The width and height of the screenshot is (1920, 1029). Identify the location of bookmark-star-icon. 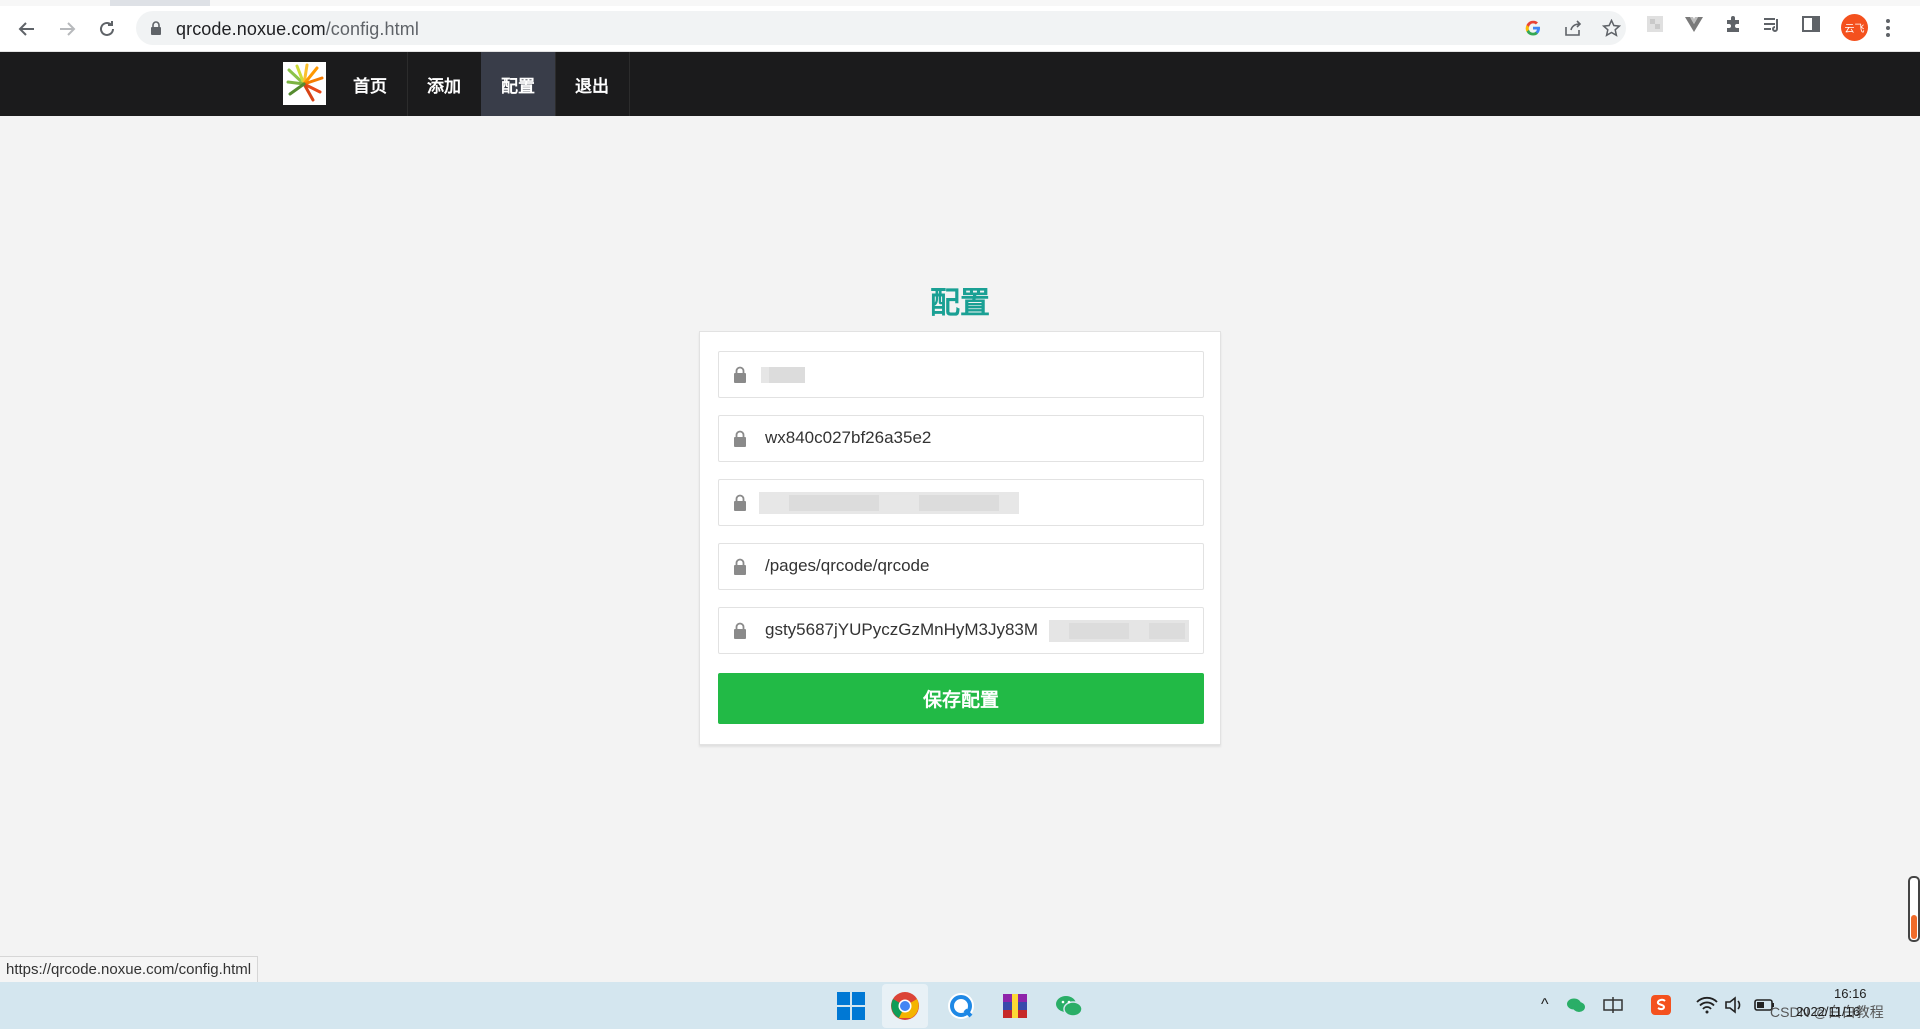
(1611, 30).